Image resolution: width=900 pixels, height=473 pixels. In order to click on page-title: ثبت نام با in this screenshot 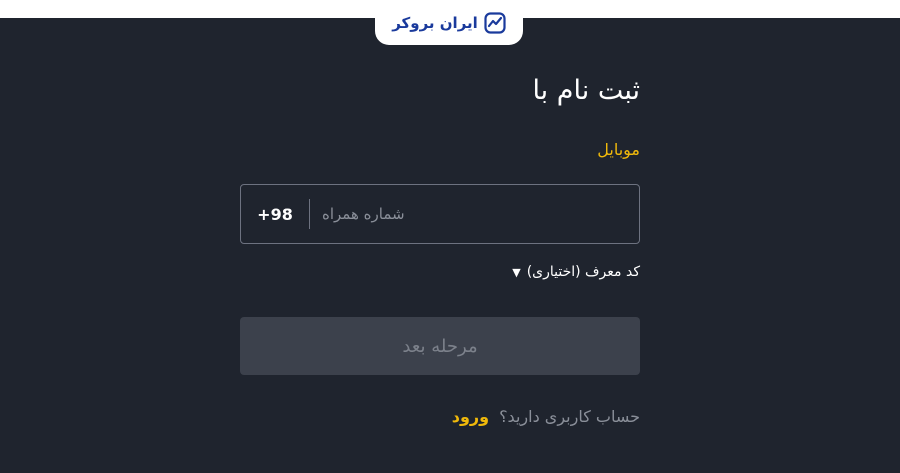, I will do `click(586, 90)`.